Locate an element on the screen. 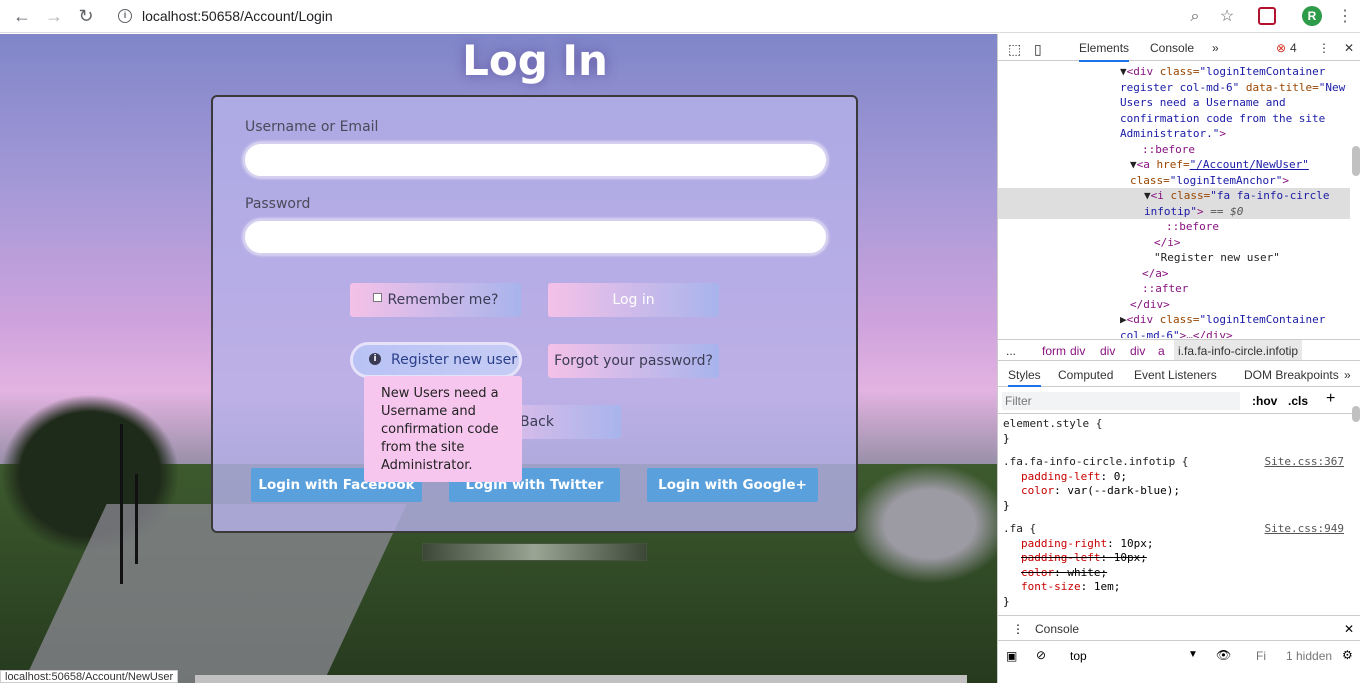 The width and height of the screenshot is (1360, 683). breadcrumb-item-selected: i.fa.fa-info-circle.infotip is located at coordinates (1238, 350).